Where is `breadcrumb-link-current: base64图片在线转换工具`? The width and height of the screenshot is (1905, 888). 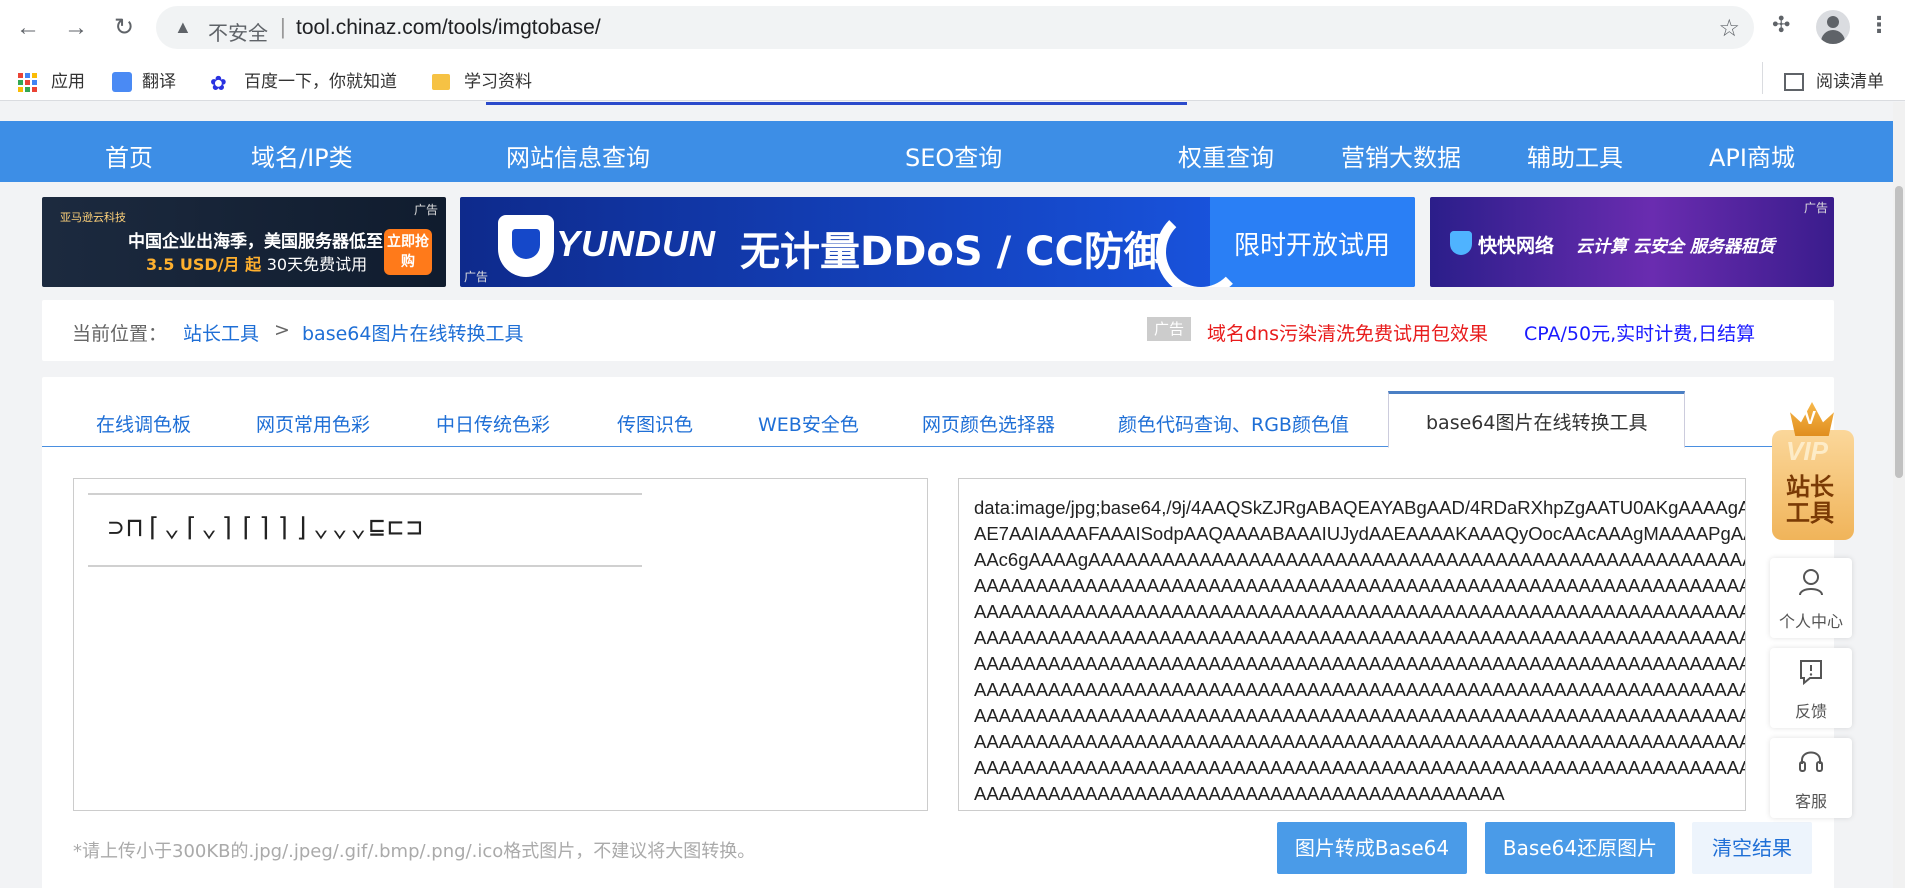
breadcrumb-link-current: base64图片在线转换工具 is located at coordinates (412, 332).